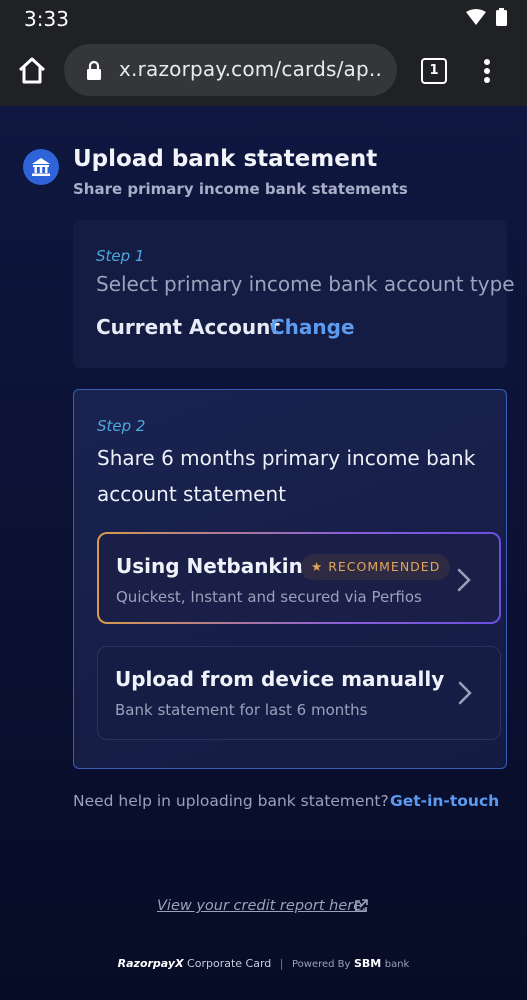 The image size is (527, 1000). I want to click on status-icons, so click(486, 17).